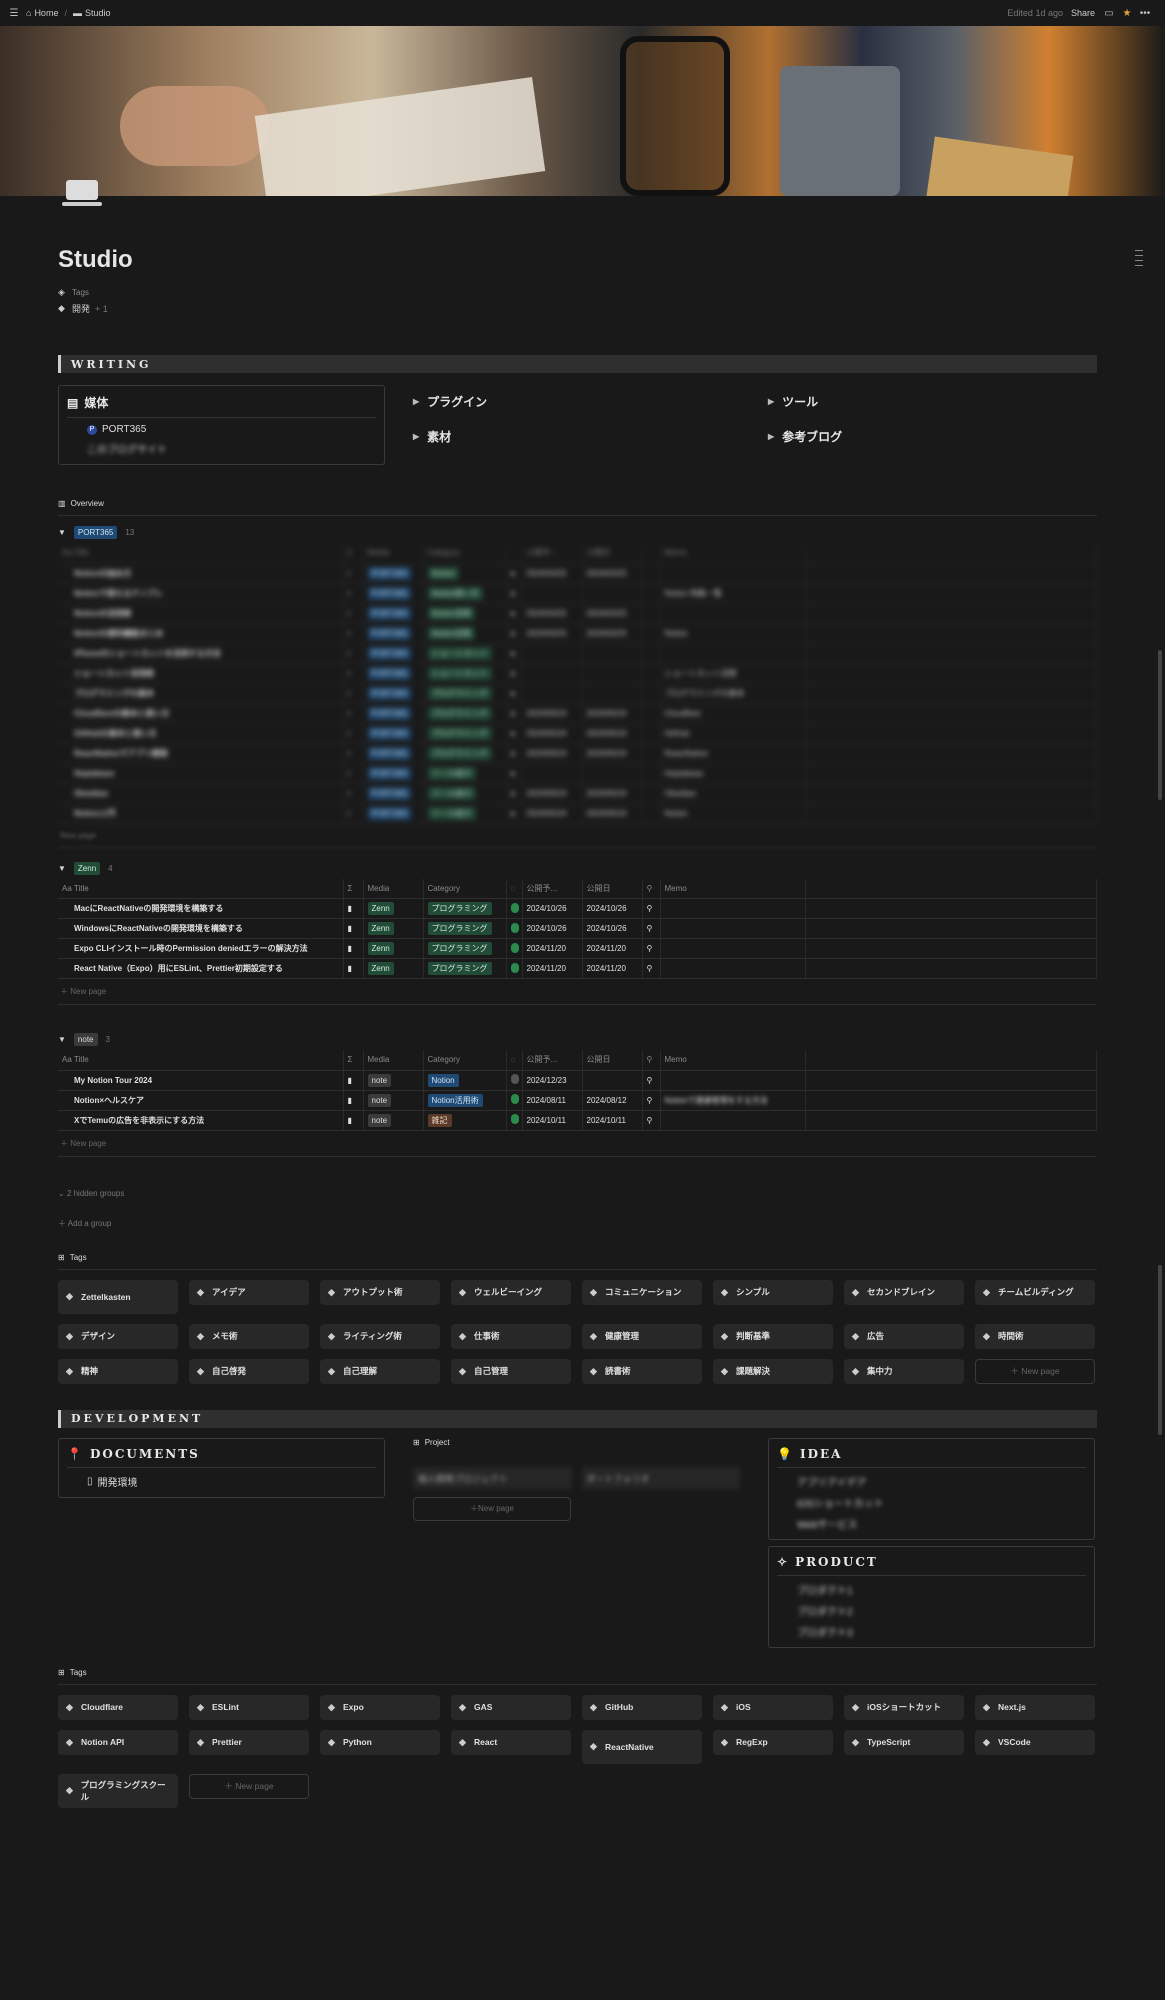  I want to click on group-header-port365: ▼ PORT365 13, so click(577, 532).